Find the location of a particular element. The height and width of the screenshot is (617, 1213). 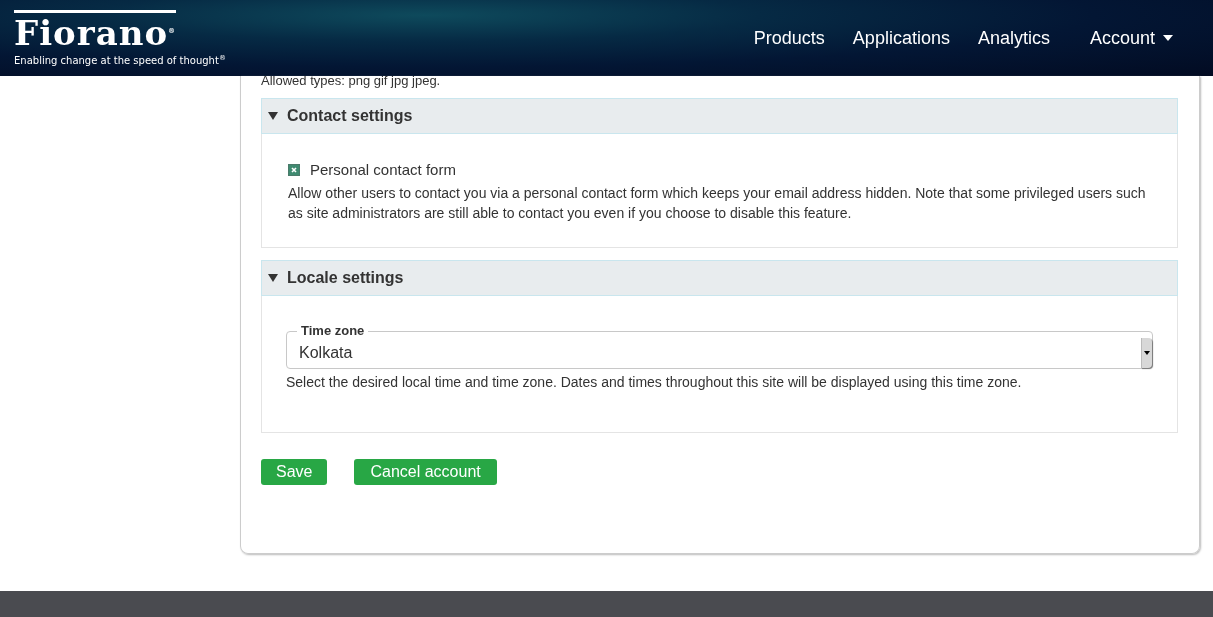

checkbox is located at coordinates (294, 170).